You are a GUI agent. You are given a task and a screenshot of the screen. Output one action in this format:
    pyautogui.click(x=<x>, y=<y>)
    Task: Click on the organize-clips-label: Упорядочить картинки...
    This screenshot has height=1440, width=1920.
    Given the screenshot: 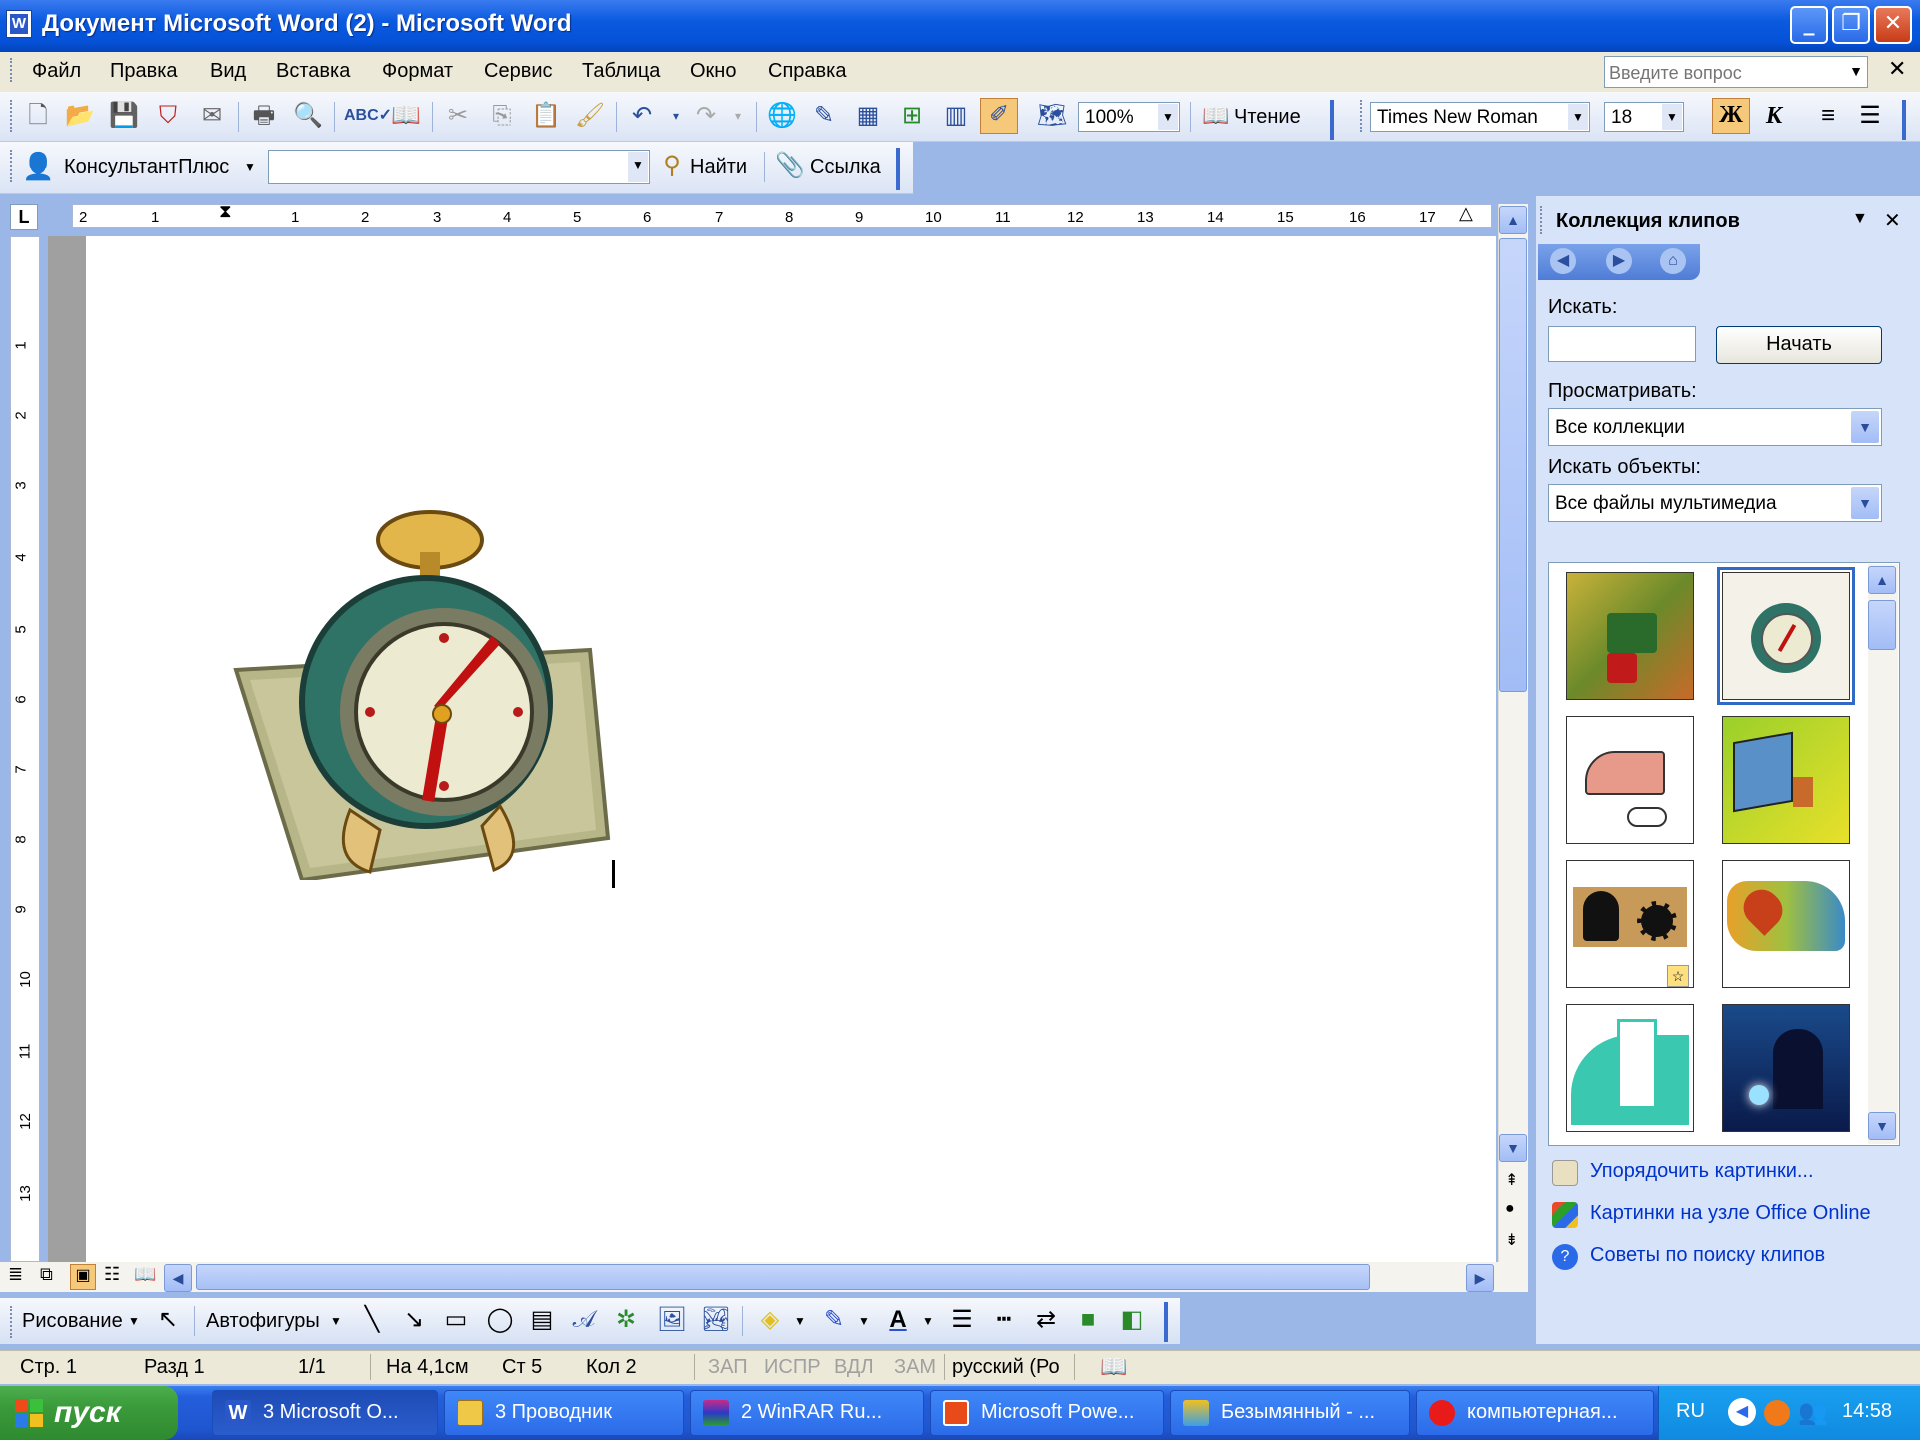 What is the action you would take?
    pyautogui.click(x=1702, y=1171)
    